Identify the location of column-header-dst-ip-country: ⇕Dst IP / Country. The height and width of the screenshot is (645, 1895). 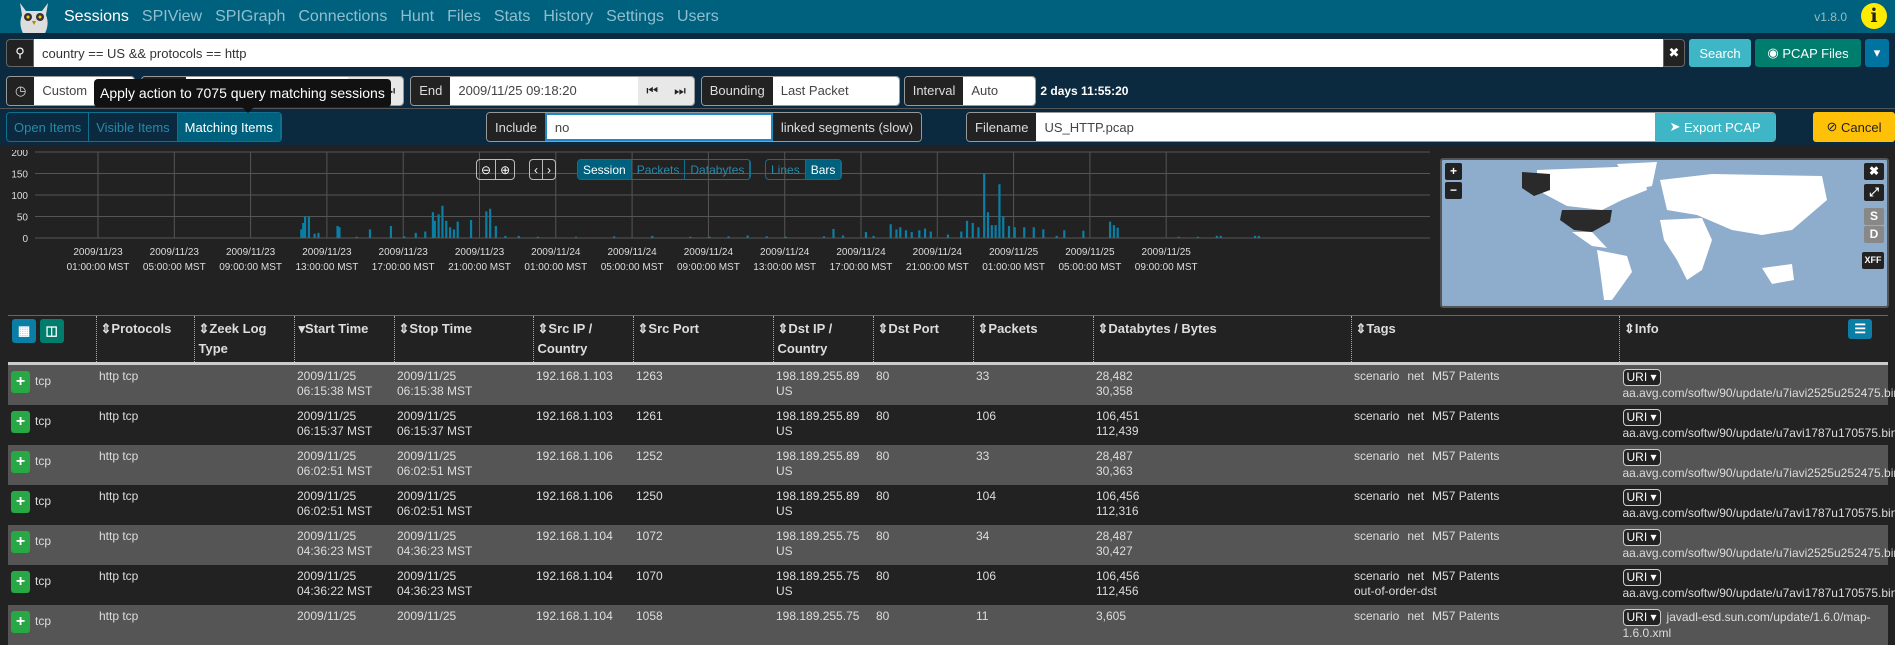
(823, 340).